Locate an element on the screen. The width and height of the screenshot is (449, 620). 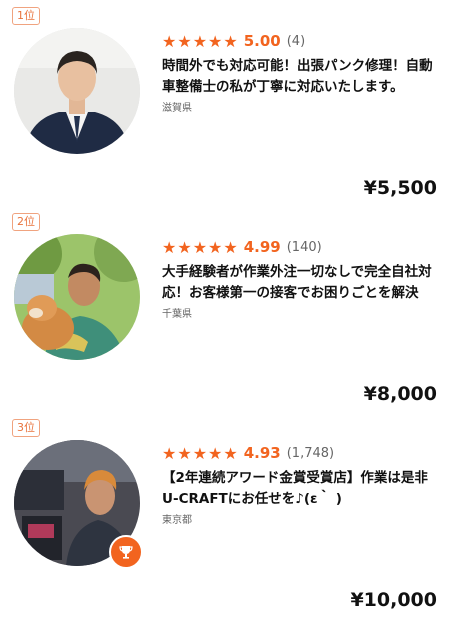
price: ¥10,000 is located at coordinates (393, 600).